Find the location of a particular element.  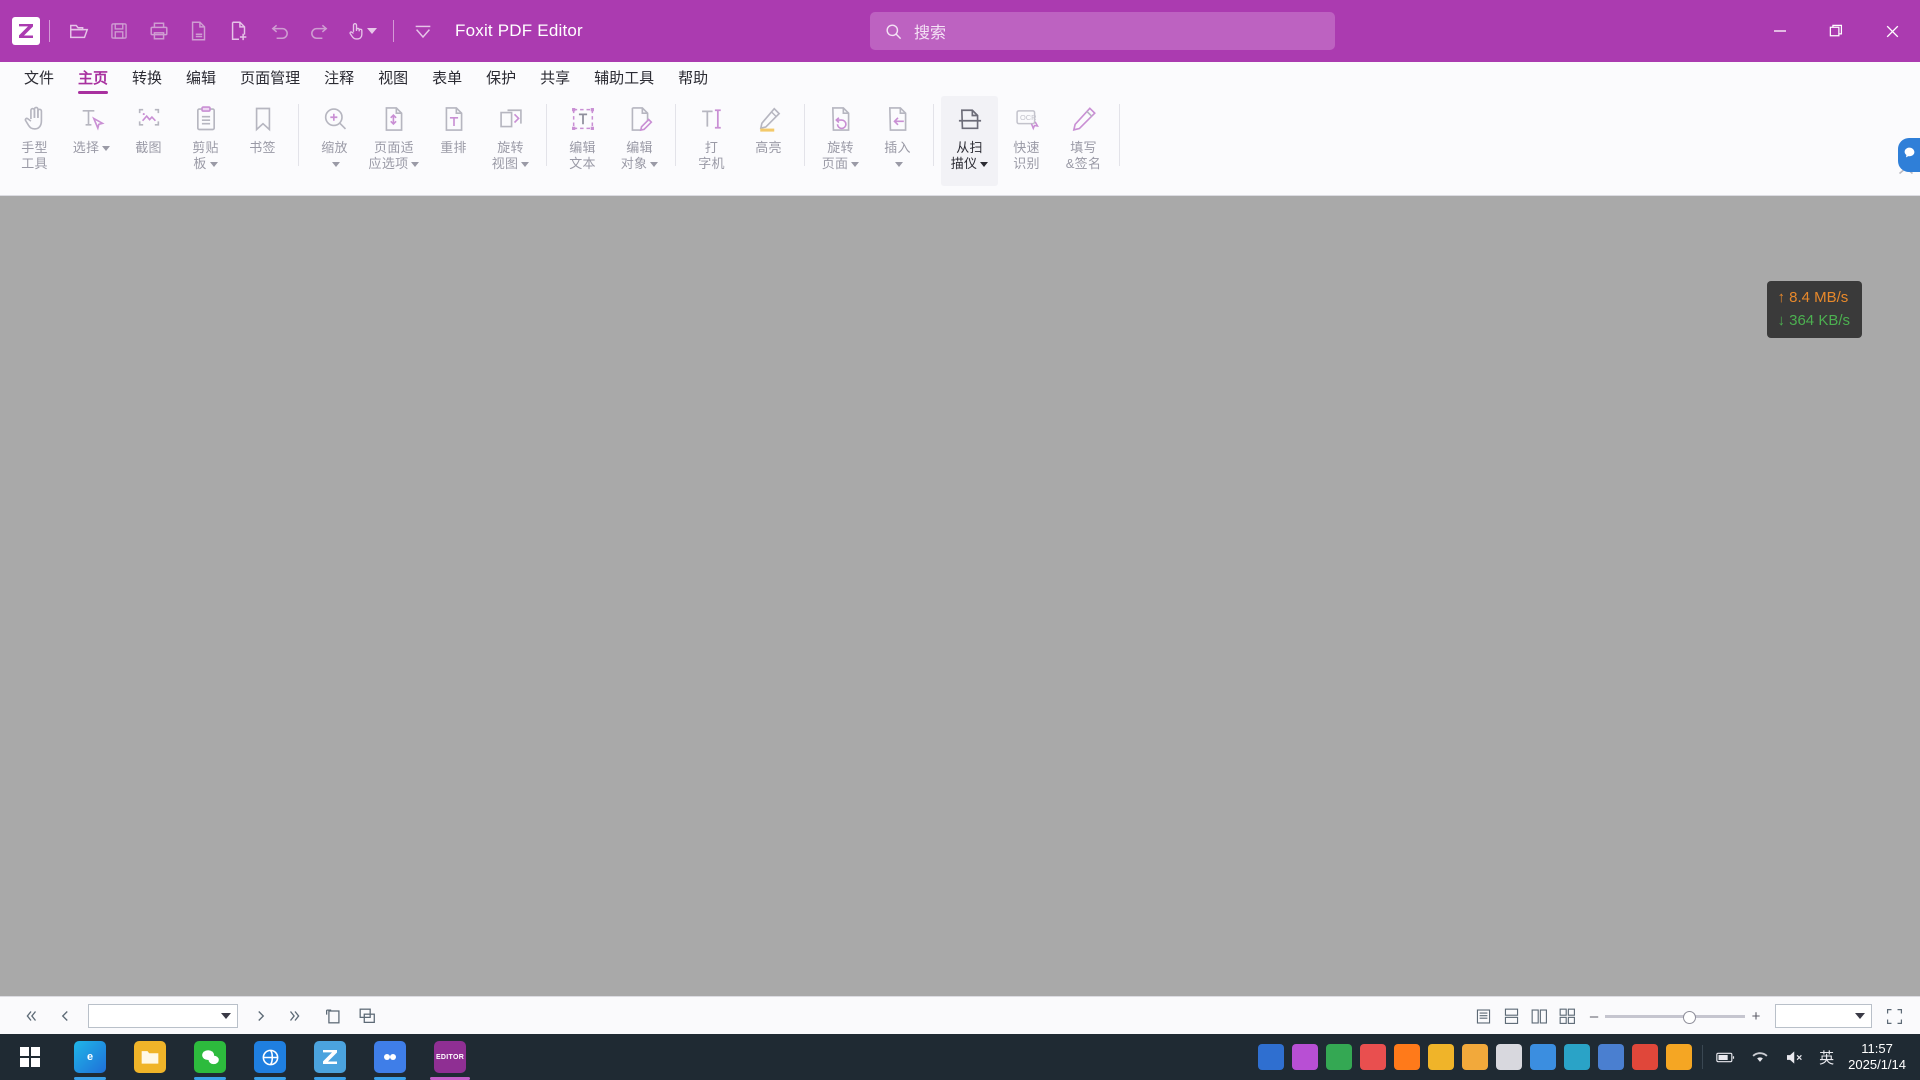

ribbon-hand-tool: 手型 工具 is located at coordinates (34, 141).